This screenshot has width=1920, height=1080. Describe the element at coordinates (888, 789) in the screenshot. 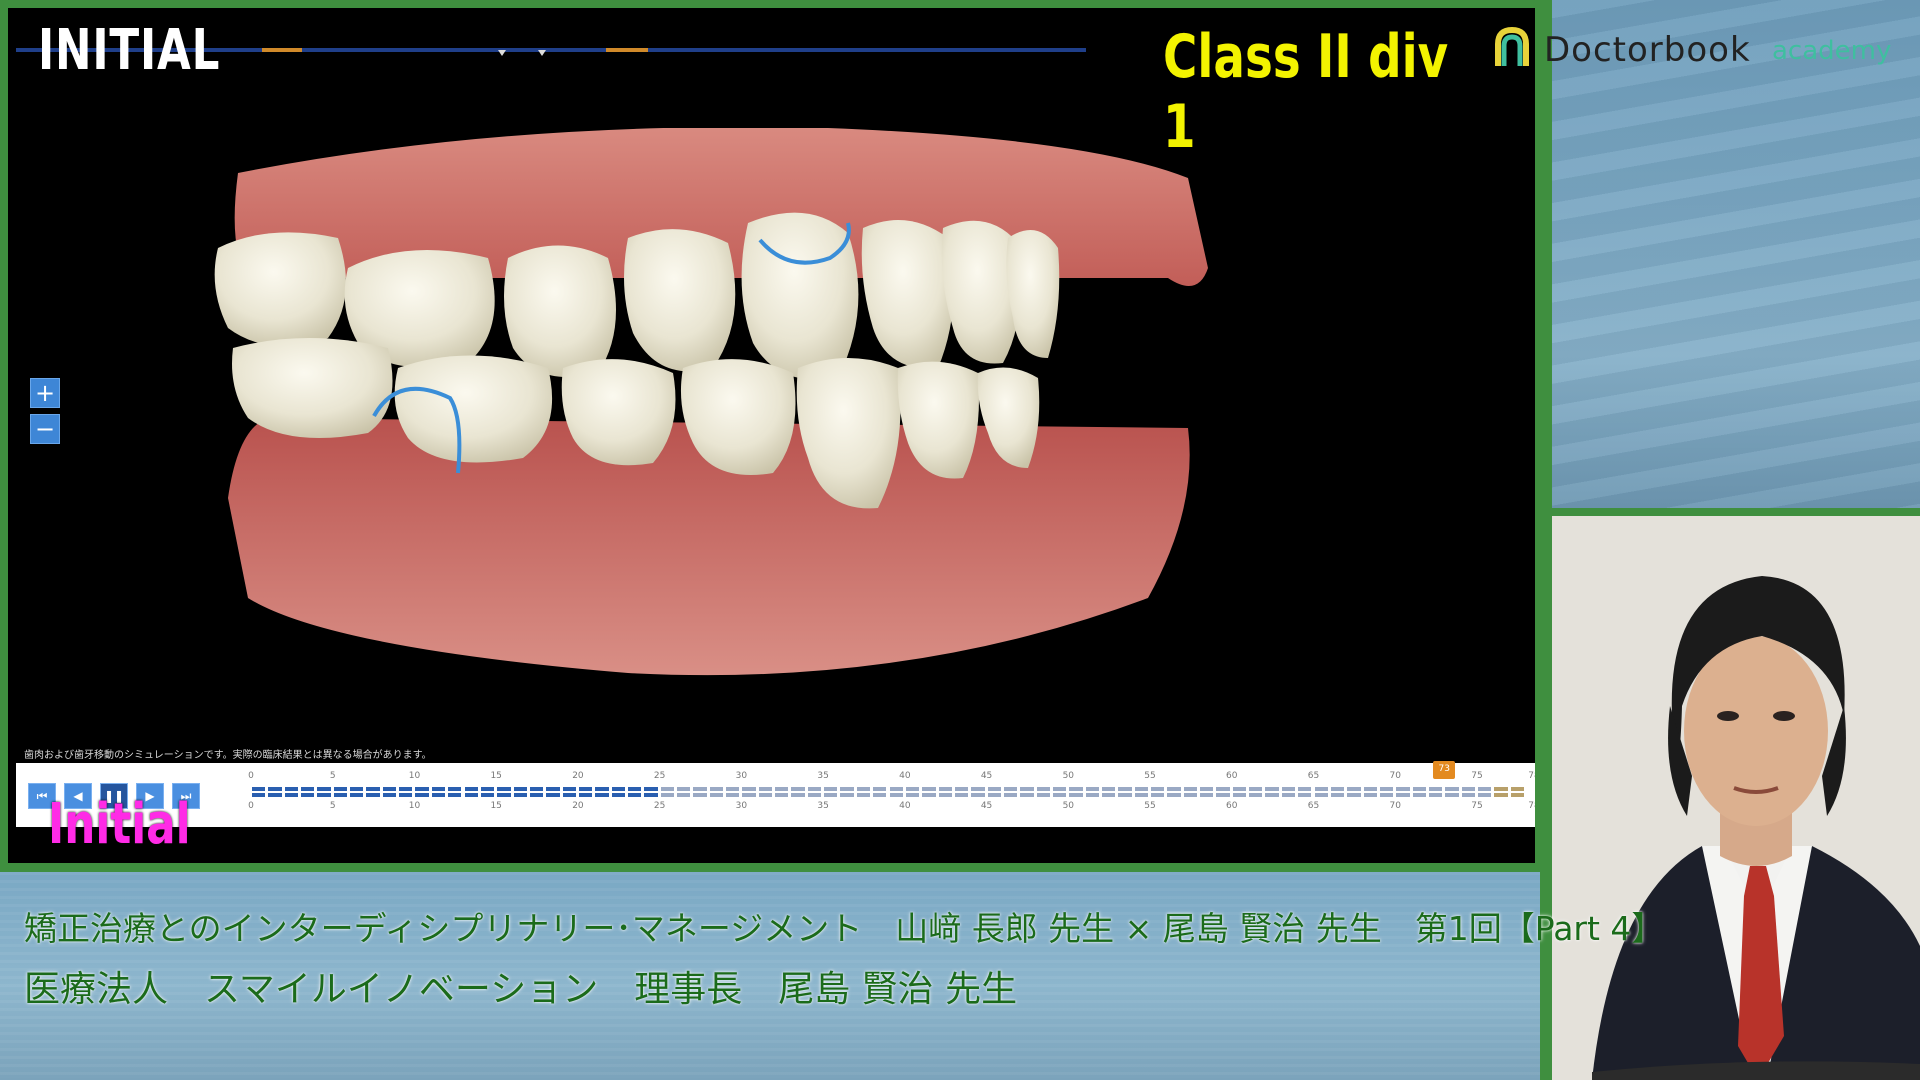

I see `upper-arch-steps` at that location.